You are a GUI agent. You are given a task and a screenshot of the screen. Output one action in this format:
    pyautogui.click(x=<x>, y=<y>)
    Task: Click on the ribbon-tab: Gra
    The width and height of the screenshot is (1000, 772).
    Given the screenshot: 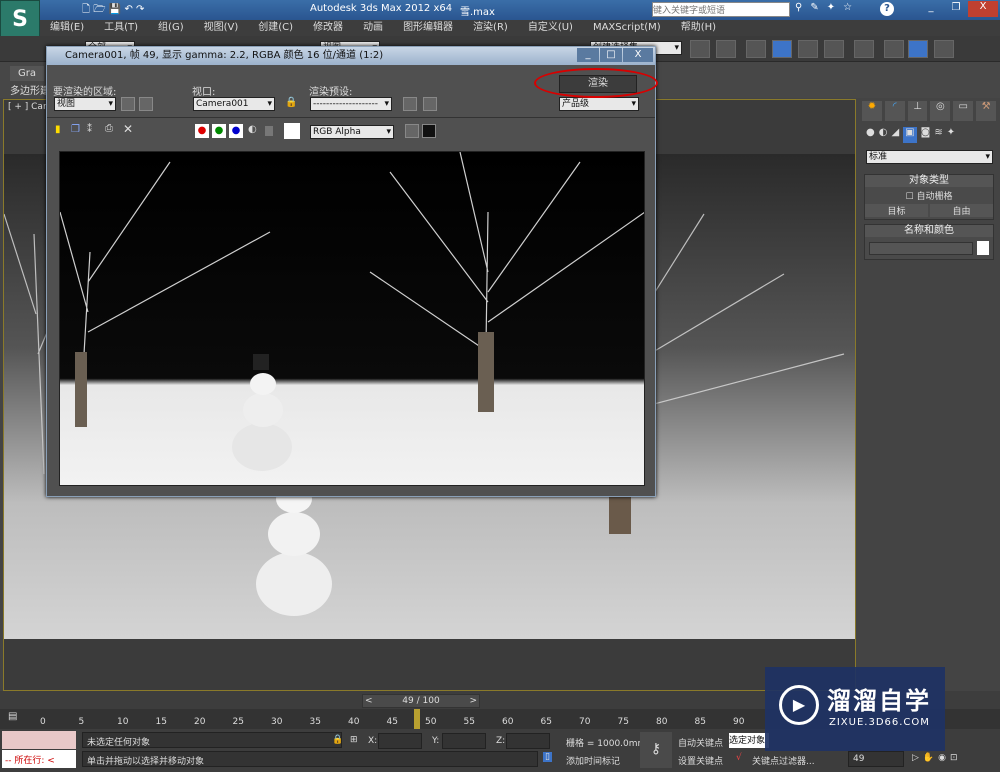 What is the action you would take?
    pyautogui.click(x=27, y=73)
    